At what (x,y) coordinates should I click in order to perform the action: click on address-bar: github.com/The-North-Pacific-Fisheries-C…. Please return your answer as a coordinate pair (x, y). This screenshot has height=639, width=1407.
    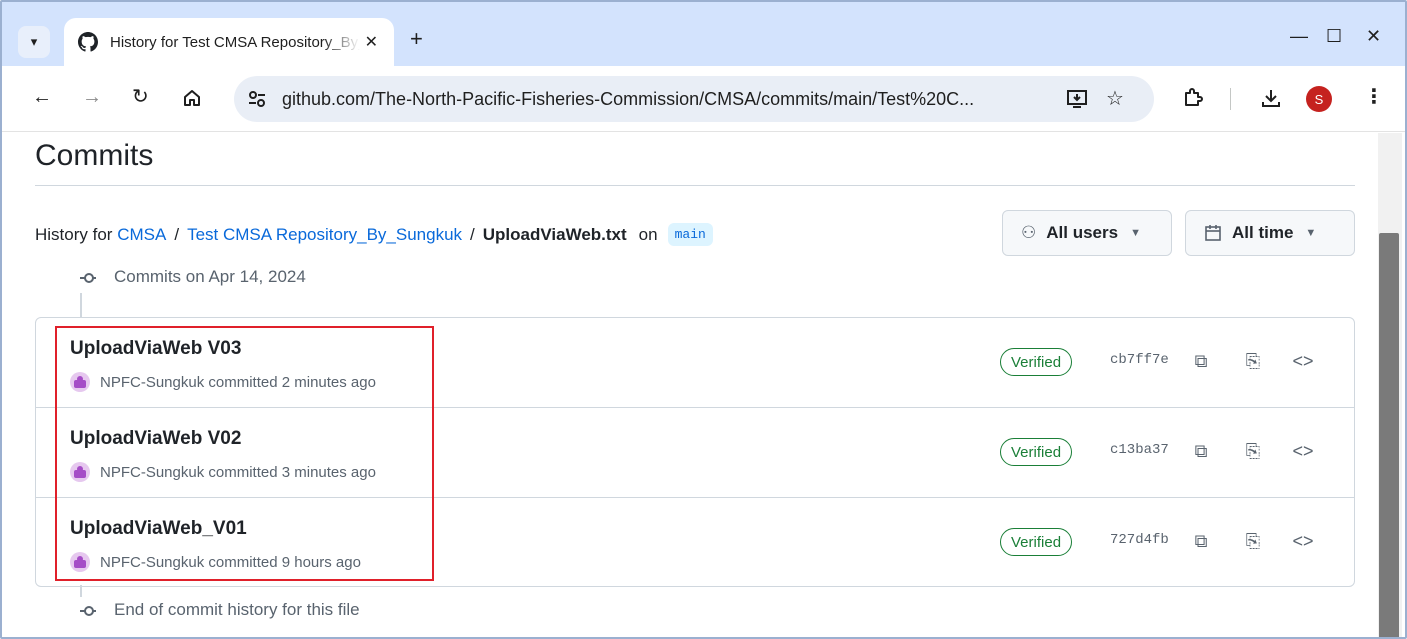
    Looking at the image, I should click on (694, 99).